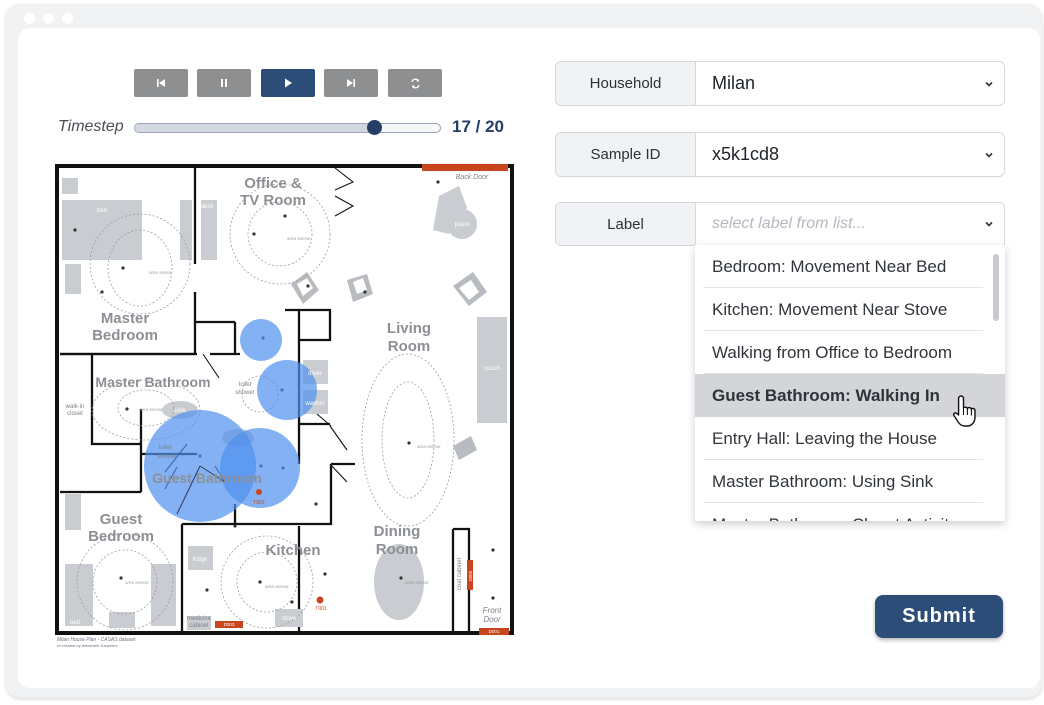  What do you see at coordinates (121, 536) in the screenshot?
I see `label-guest-bedroom-2: Bedroom` at bounding box center [121, 536].